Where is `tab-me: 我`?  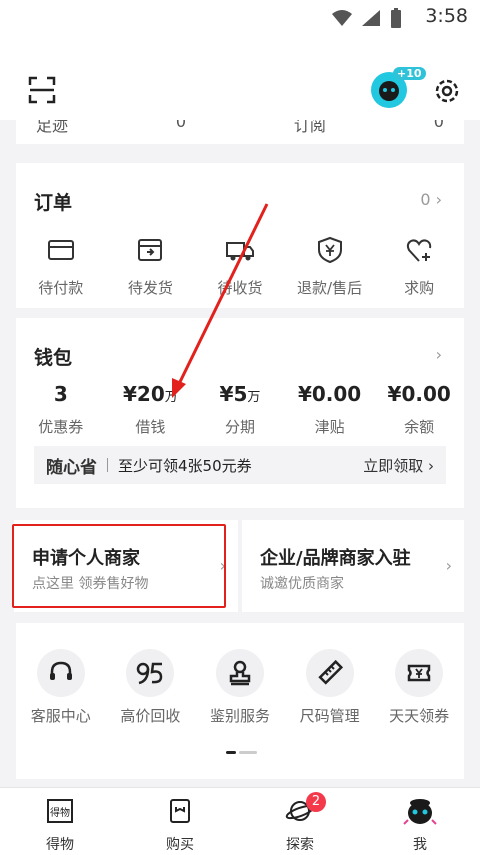 tab-me: 我 is located at coordinates (420, 821).